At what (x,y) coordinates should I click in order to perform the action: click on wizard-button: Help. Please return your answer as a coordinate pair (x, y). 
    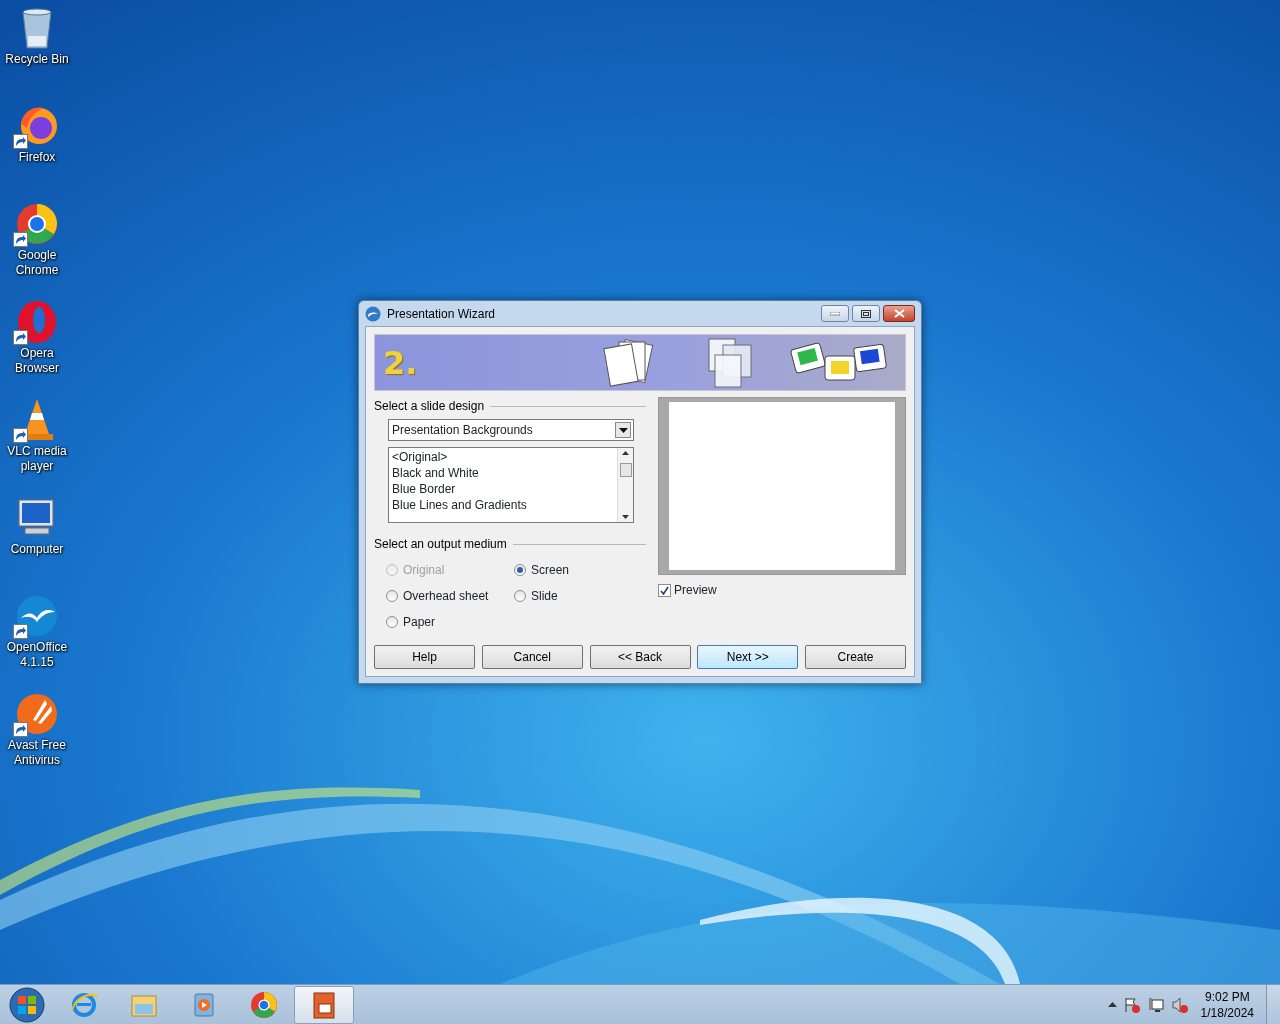
    Looking at the image, I should click on (424, 657).